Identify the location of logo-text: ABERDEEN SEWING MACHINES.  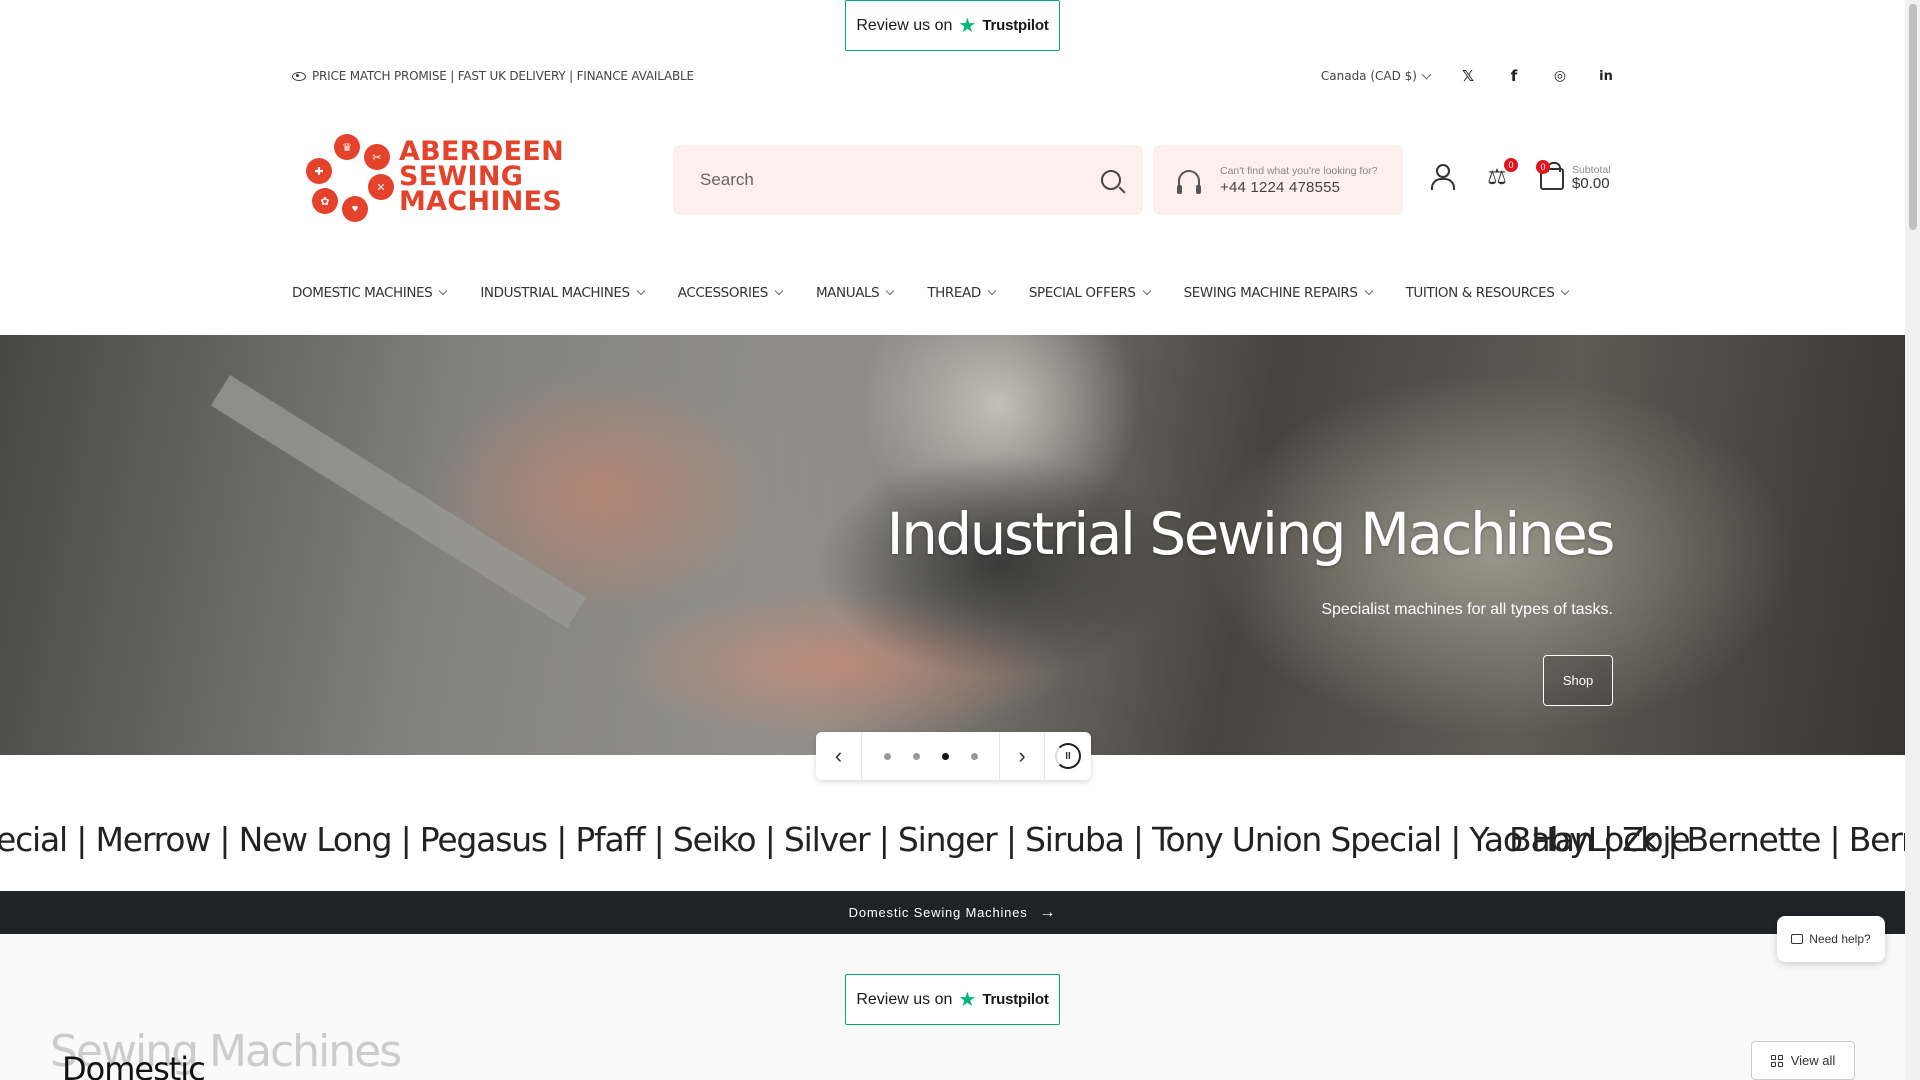
(481, 176).